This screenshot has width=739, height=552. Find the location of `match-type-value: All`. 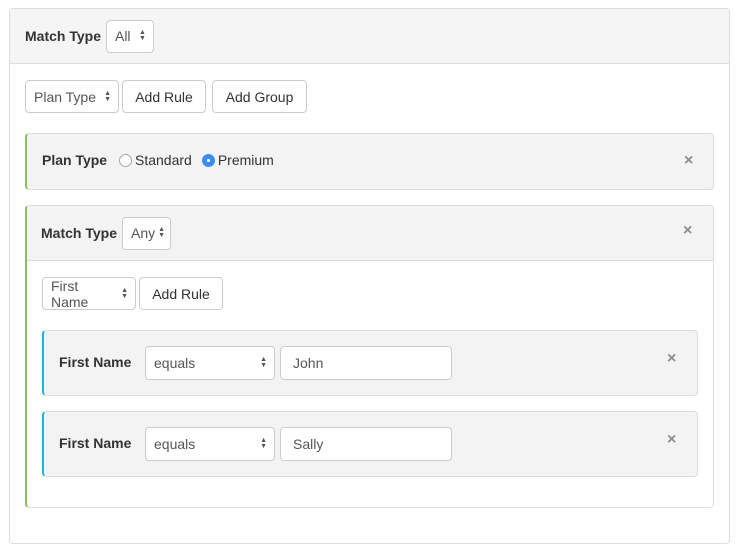

match-type-value: All is located at coordinates (122, 36).